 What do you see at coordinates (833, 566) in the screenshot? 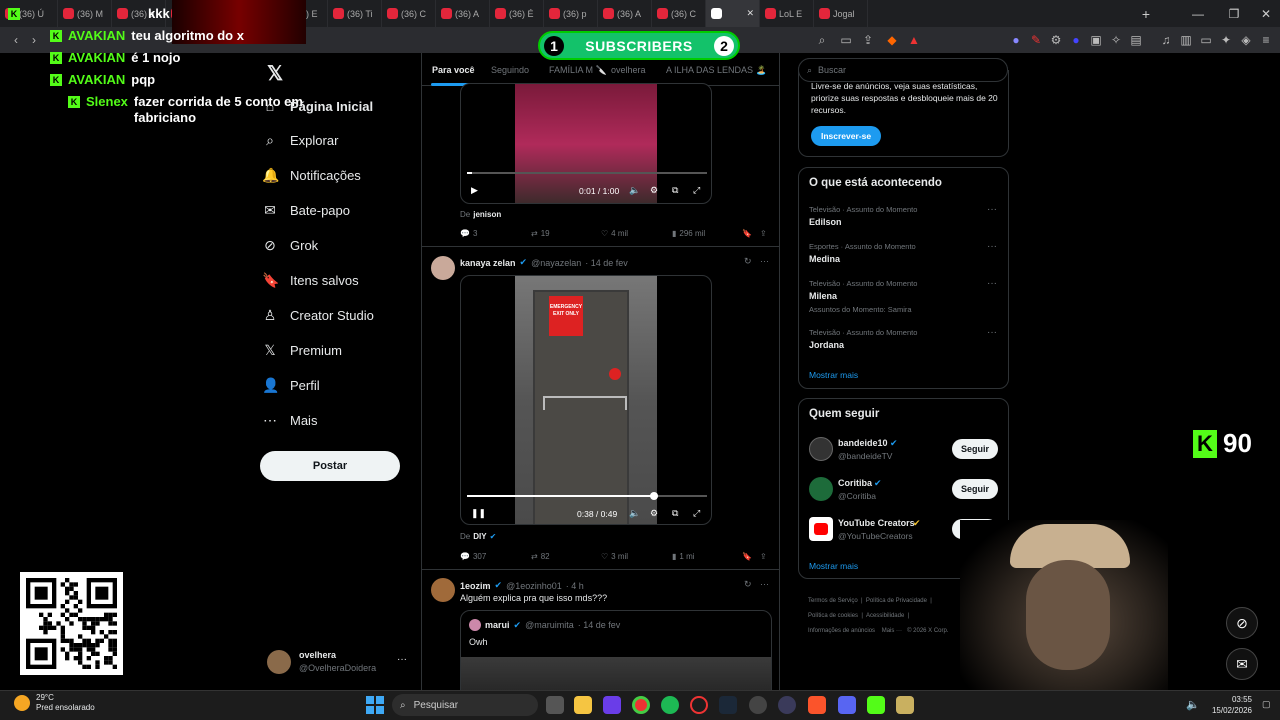
I see `show-more-follows: Mostrar mais` at bounding box center [833, 566].